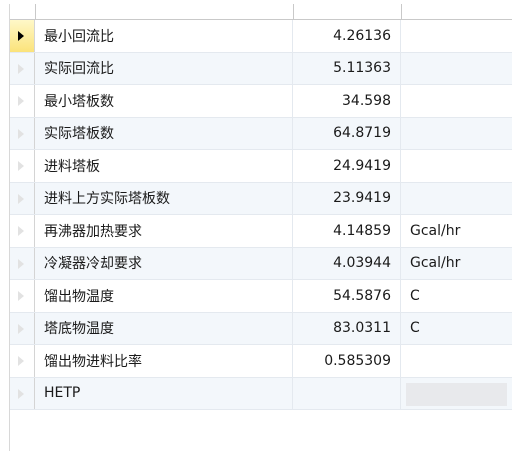  I want to click on disabled-unit-cell, so click(456, 394).